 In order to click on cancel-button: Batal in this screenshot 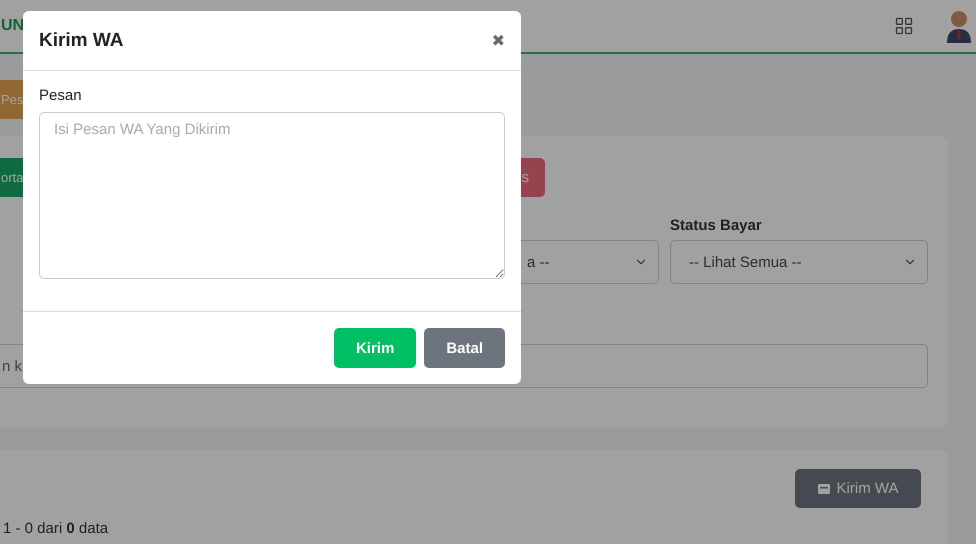, I will do `click(464, 348)`.